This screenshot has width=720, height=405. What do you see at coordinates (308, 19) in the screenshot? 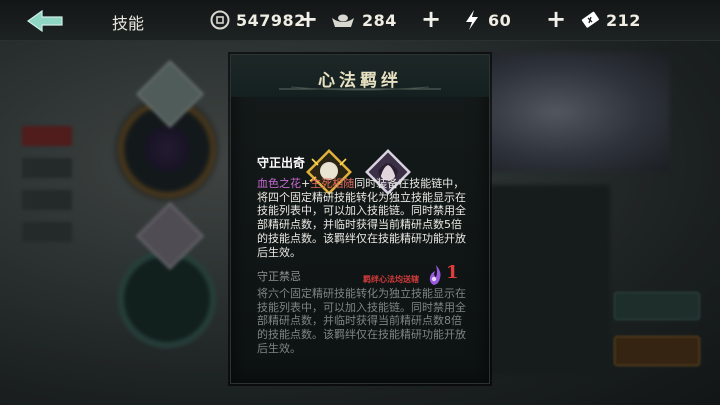
I see `add-coin-button: +` at bounding box center [308, 19].